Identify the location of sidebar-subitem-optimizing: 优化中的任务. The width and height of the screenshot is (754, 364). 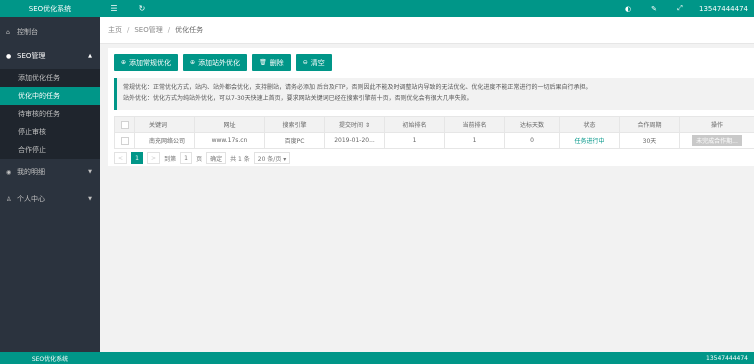
(50, 96).